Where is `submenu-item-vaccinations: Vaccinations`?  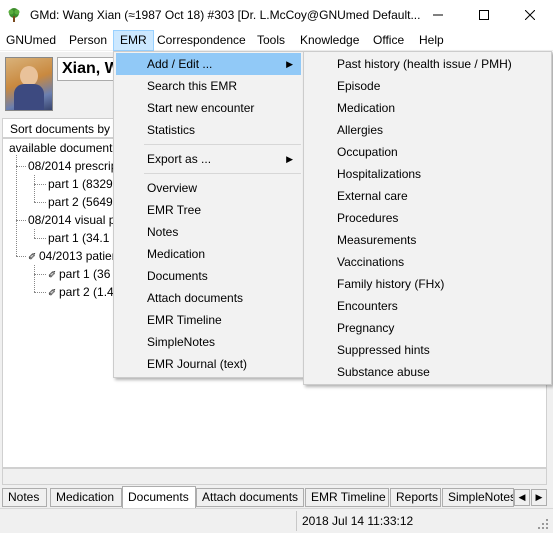
submenu-item-vaccinations: Vaccinations is located at coordinates (427, 262).